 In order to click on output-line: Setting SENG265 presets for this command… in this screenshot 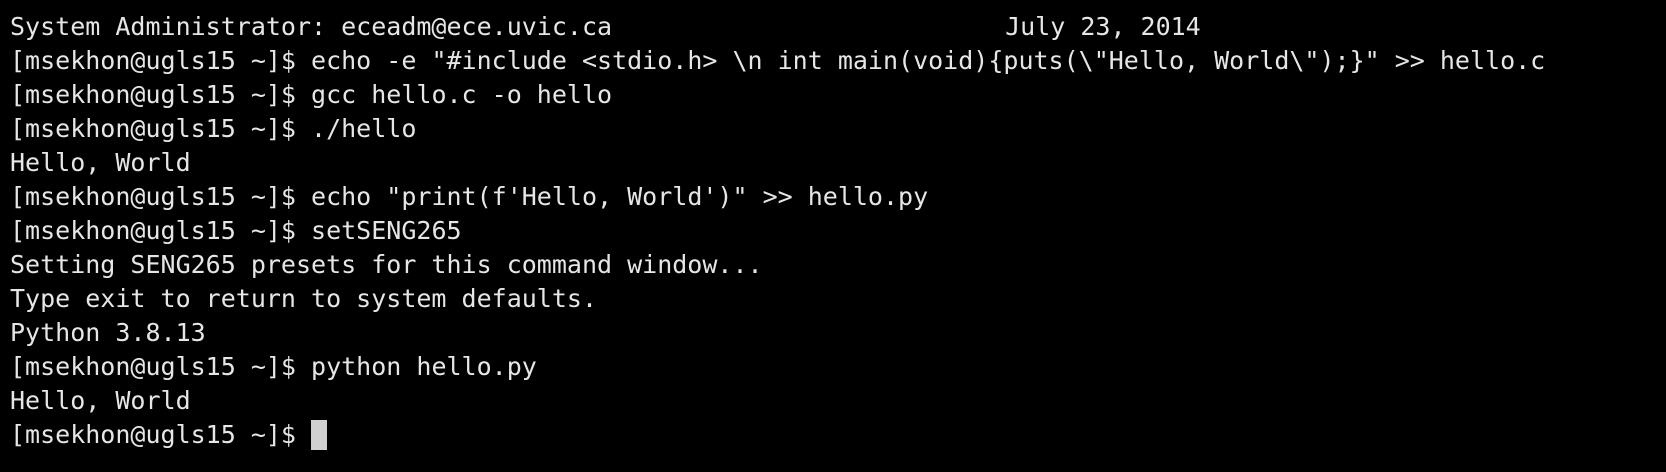, I will do `click(838, 265)`.